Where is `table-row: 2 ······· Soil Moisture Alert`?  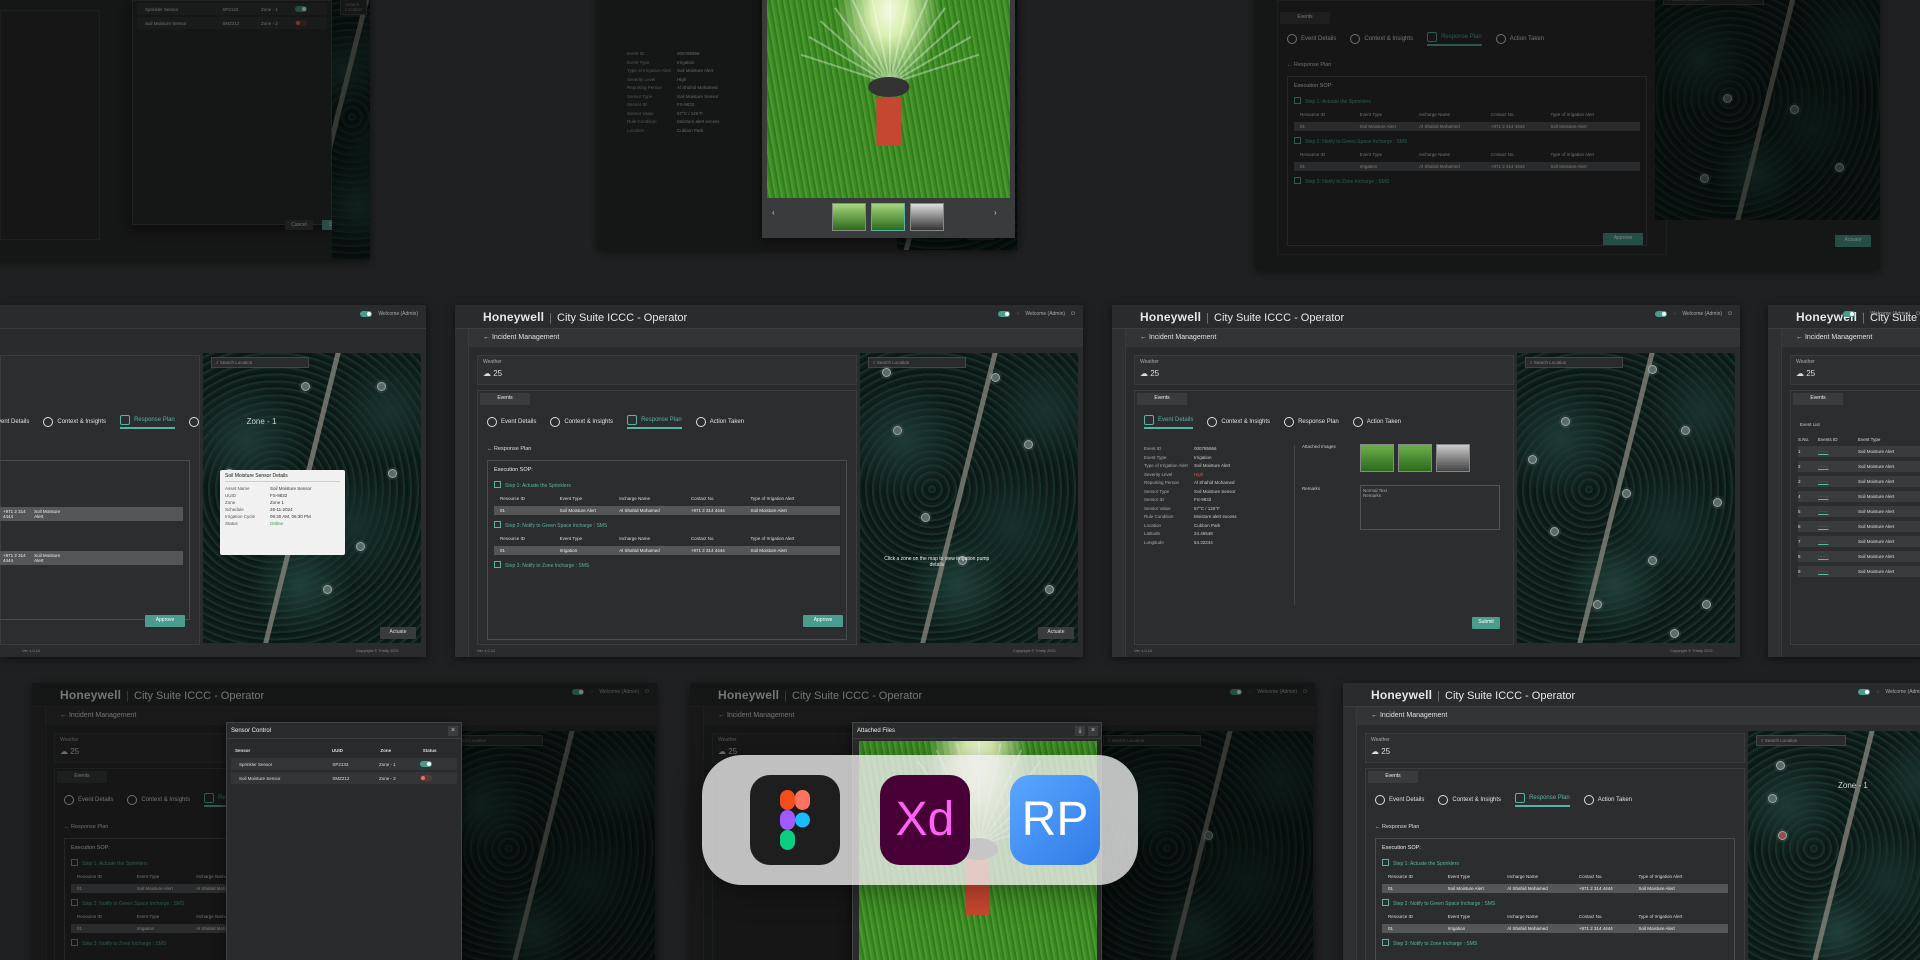
table-row: 2 ······· Soil Moisture Alert is located at coordinates (1859, 466).